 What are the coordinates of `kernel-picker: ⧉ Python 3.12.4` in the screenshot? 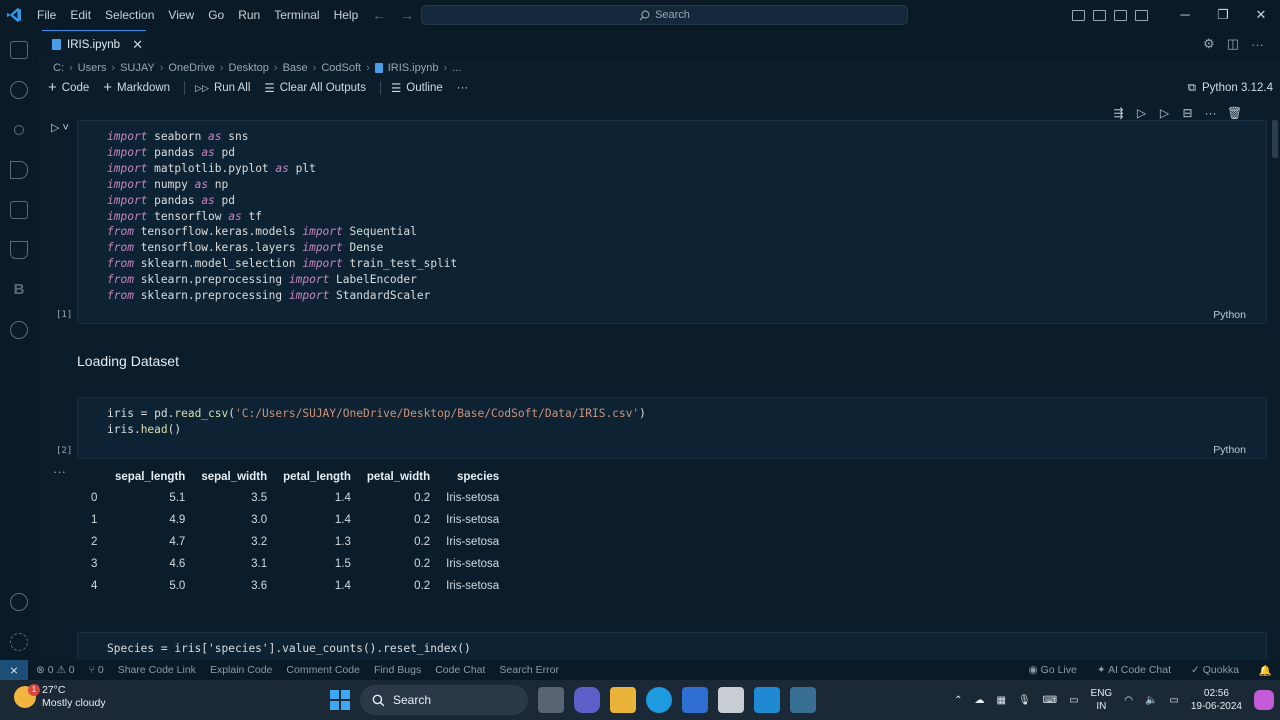 It's located at (1230, 88).